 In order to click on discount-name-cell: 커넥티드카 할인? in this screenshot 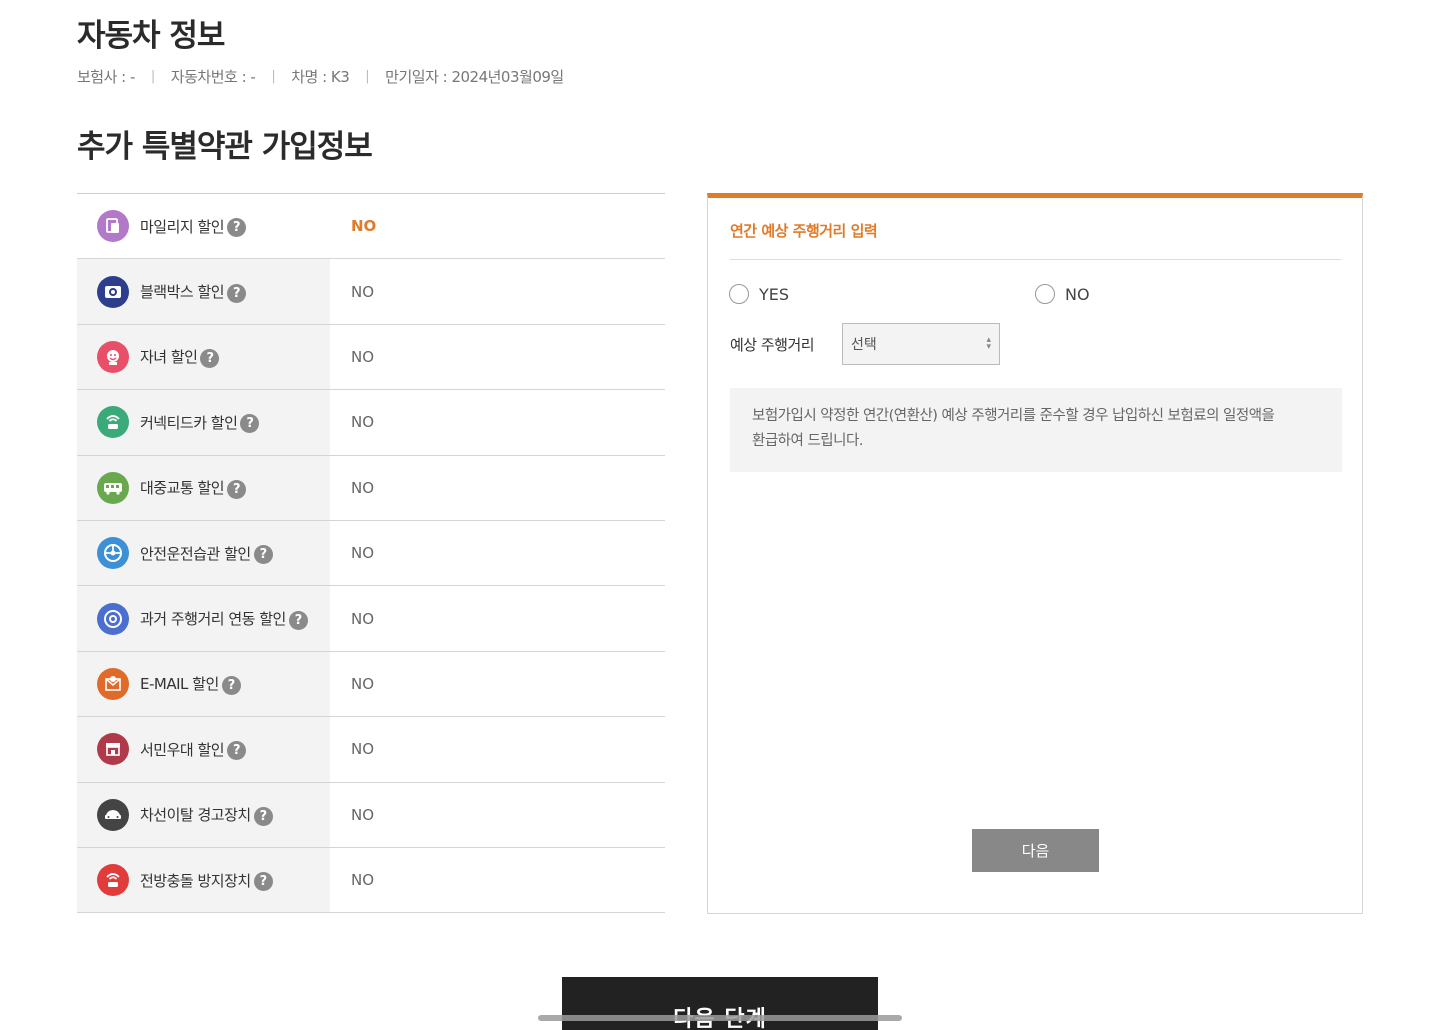, I will do `click(203, 422)`.